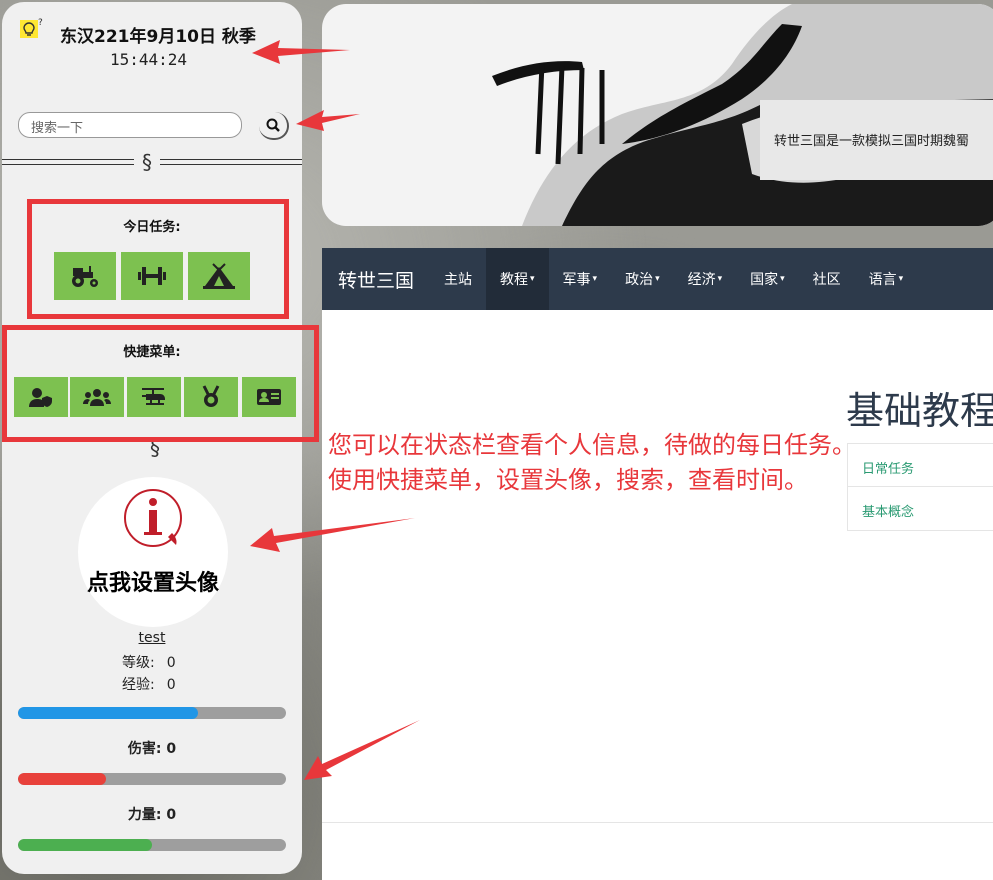 This screenshot has width=993, height=880. What do you see at coordinates (171, 663) in the screenshot?
I see `level-value: 0` at bounding box center [171, 663].